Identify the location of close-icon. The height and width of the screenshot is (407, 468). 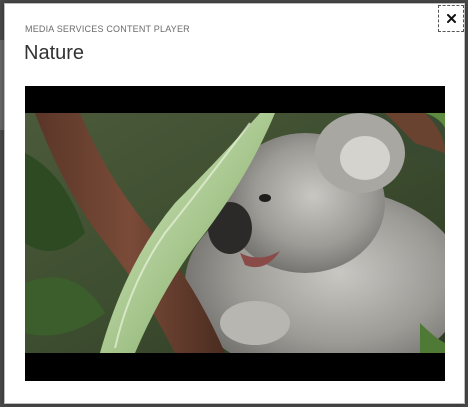
(451, 18).